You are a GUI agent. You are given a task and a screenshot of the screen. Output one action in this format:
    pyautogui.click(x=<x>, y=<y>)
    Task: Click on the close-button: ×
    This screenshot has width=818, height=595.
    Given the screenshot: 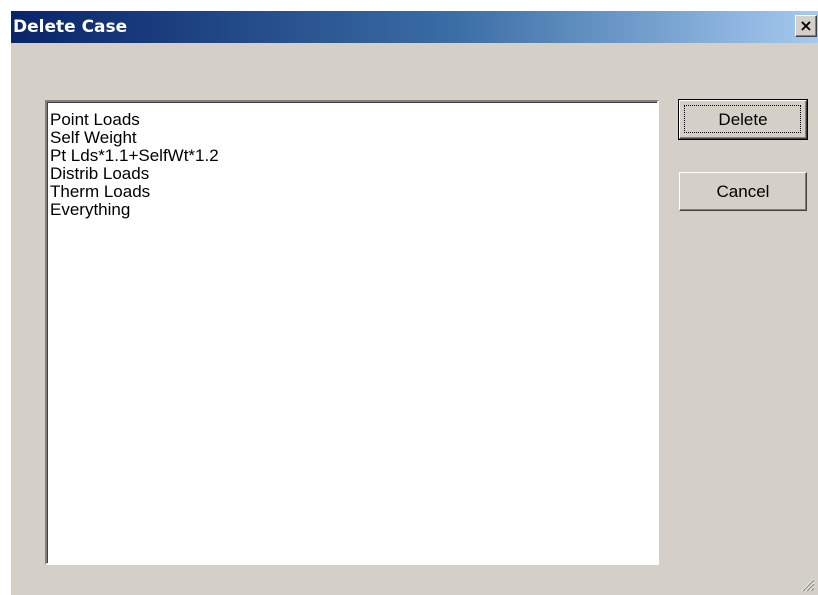 What is the action you would take?
    pyautogui.click(x=806, y=26)
    